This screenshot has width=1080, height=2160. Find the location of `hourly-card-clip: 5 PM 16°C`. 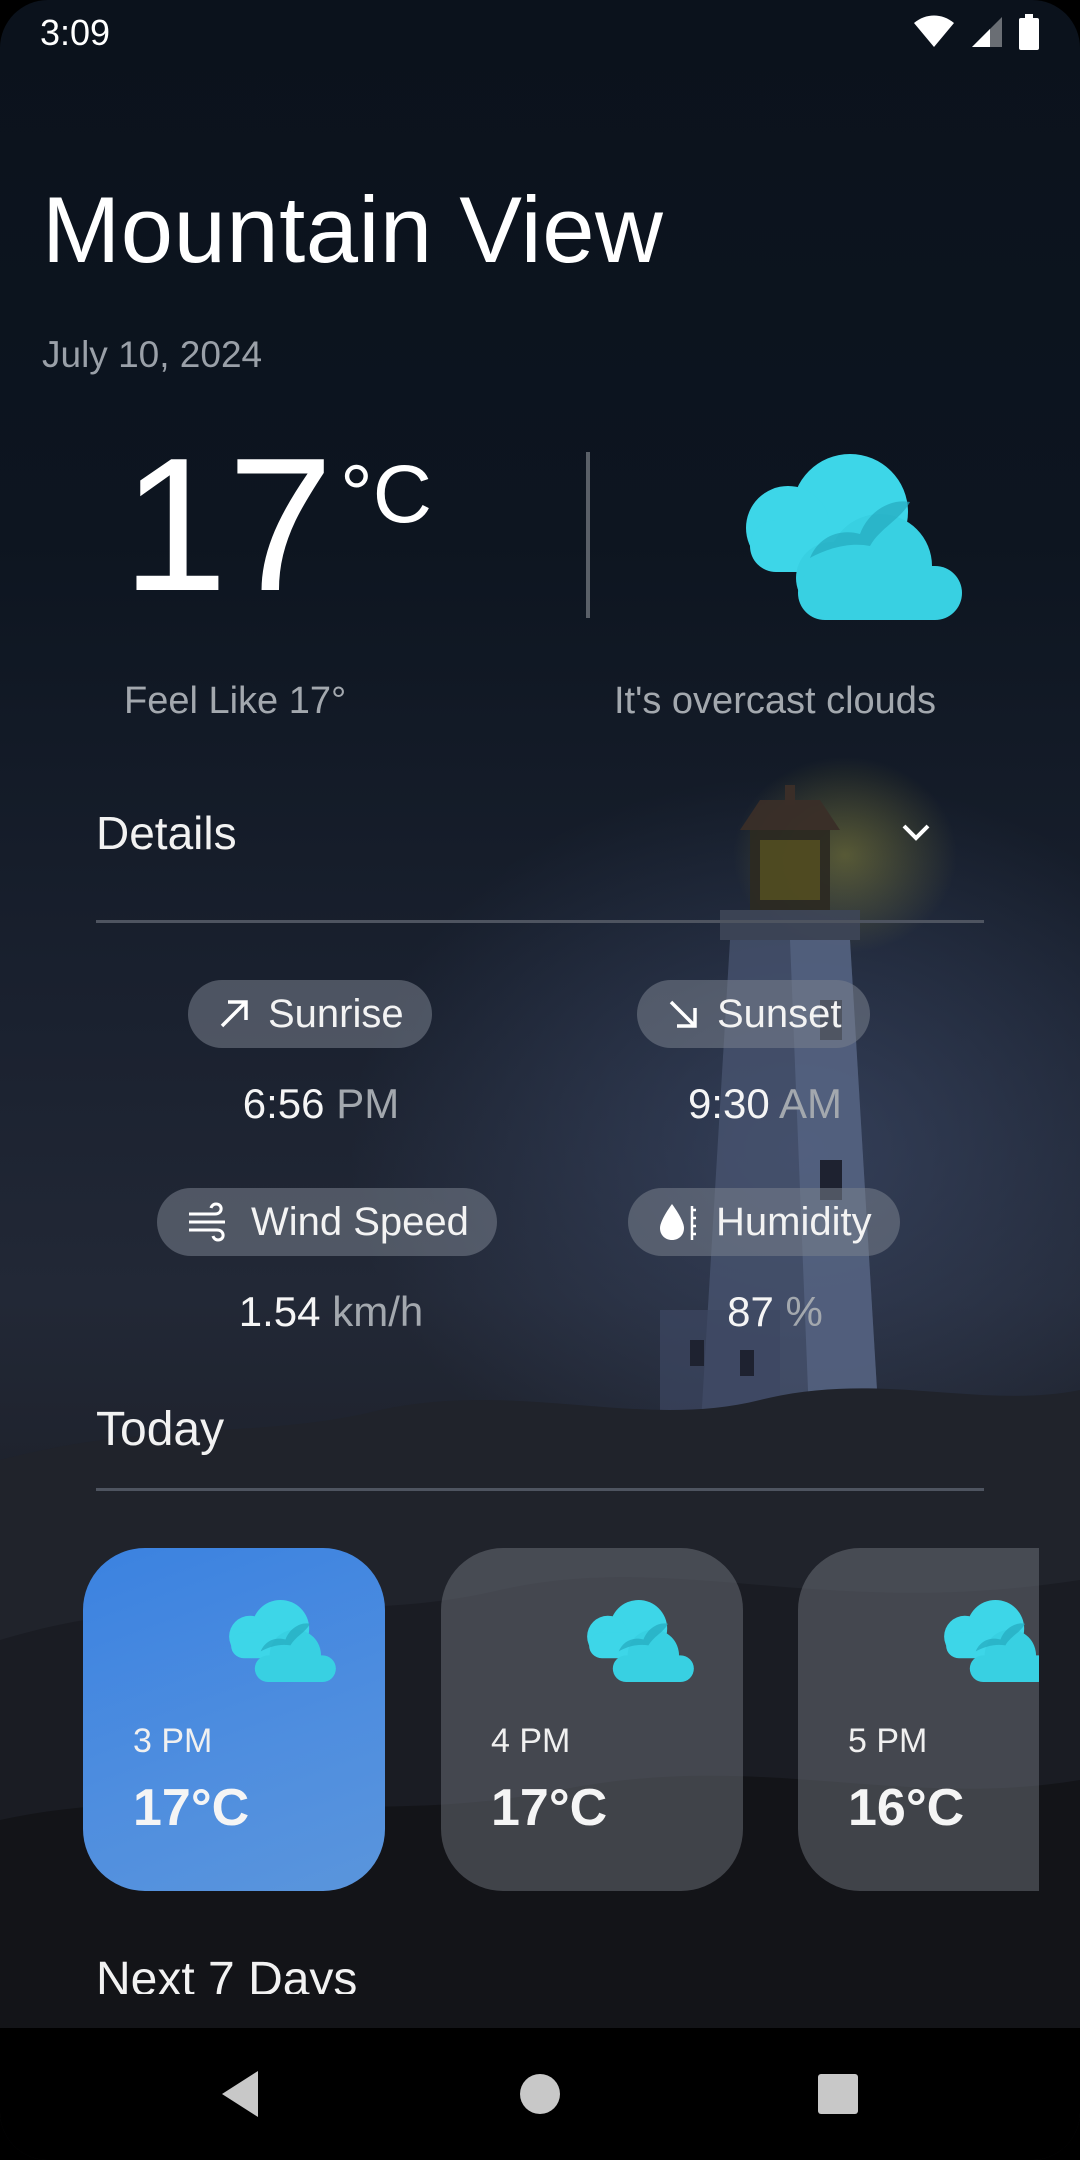

hourly-card-clip: 5 PM 16°C is located at coordinates (918, 1719).